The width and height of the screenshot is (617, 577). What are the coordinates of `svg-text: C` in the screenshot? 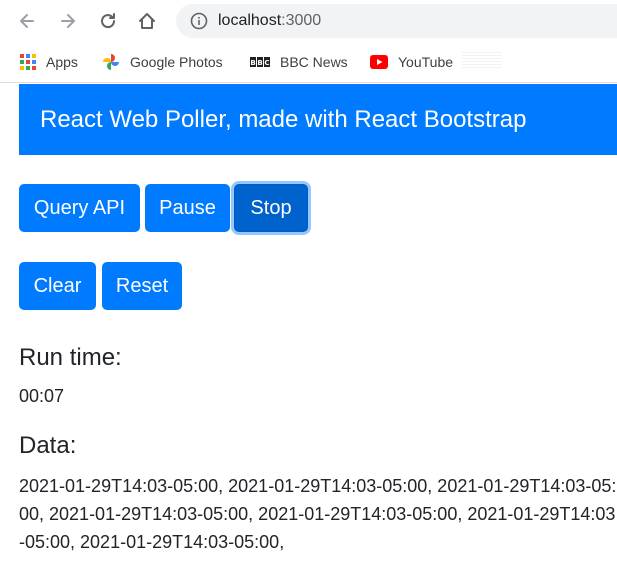 It's located at (266, 63).